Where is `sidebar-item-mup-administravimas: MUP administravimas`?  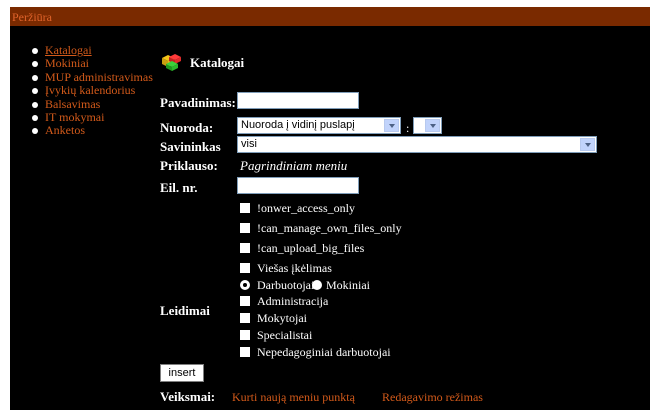 sidebar-item-mup-administravimas: MUP administravimas is located at coordinates (92, 76).